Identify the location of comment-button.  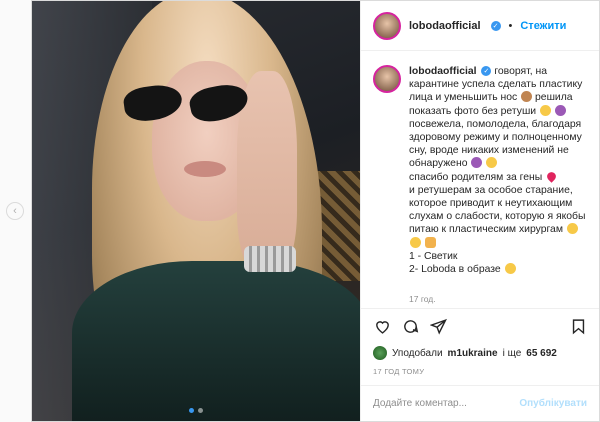
(410, 327).